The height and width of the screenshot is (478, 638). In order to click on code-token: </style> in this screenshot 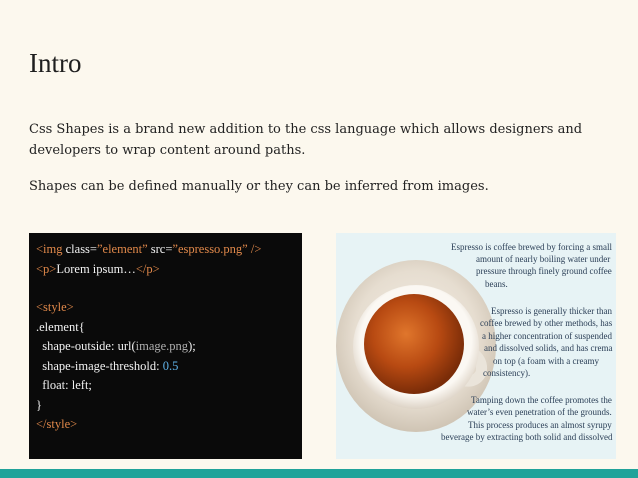, I will do `click(57, 424)`.